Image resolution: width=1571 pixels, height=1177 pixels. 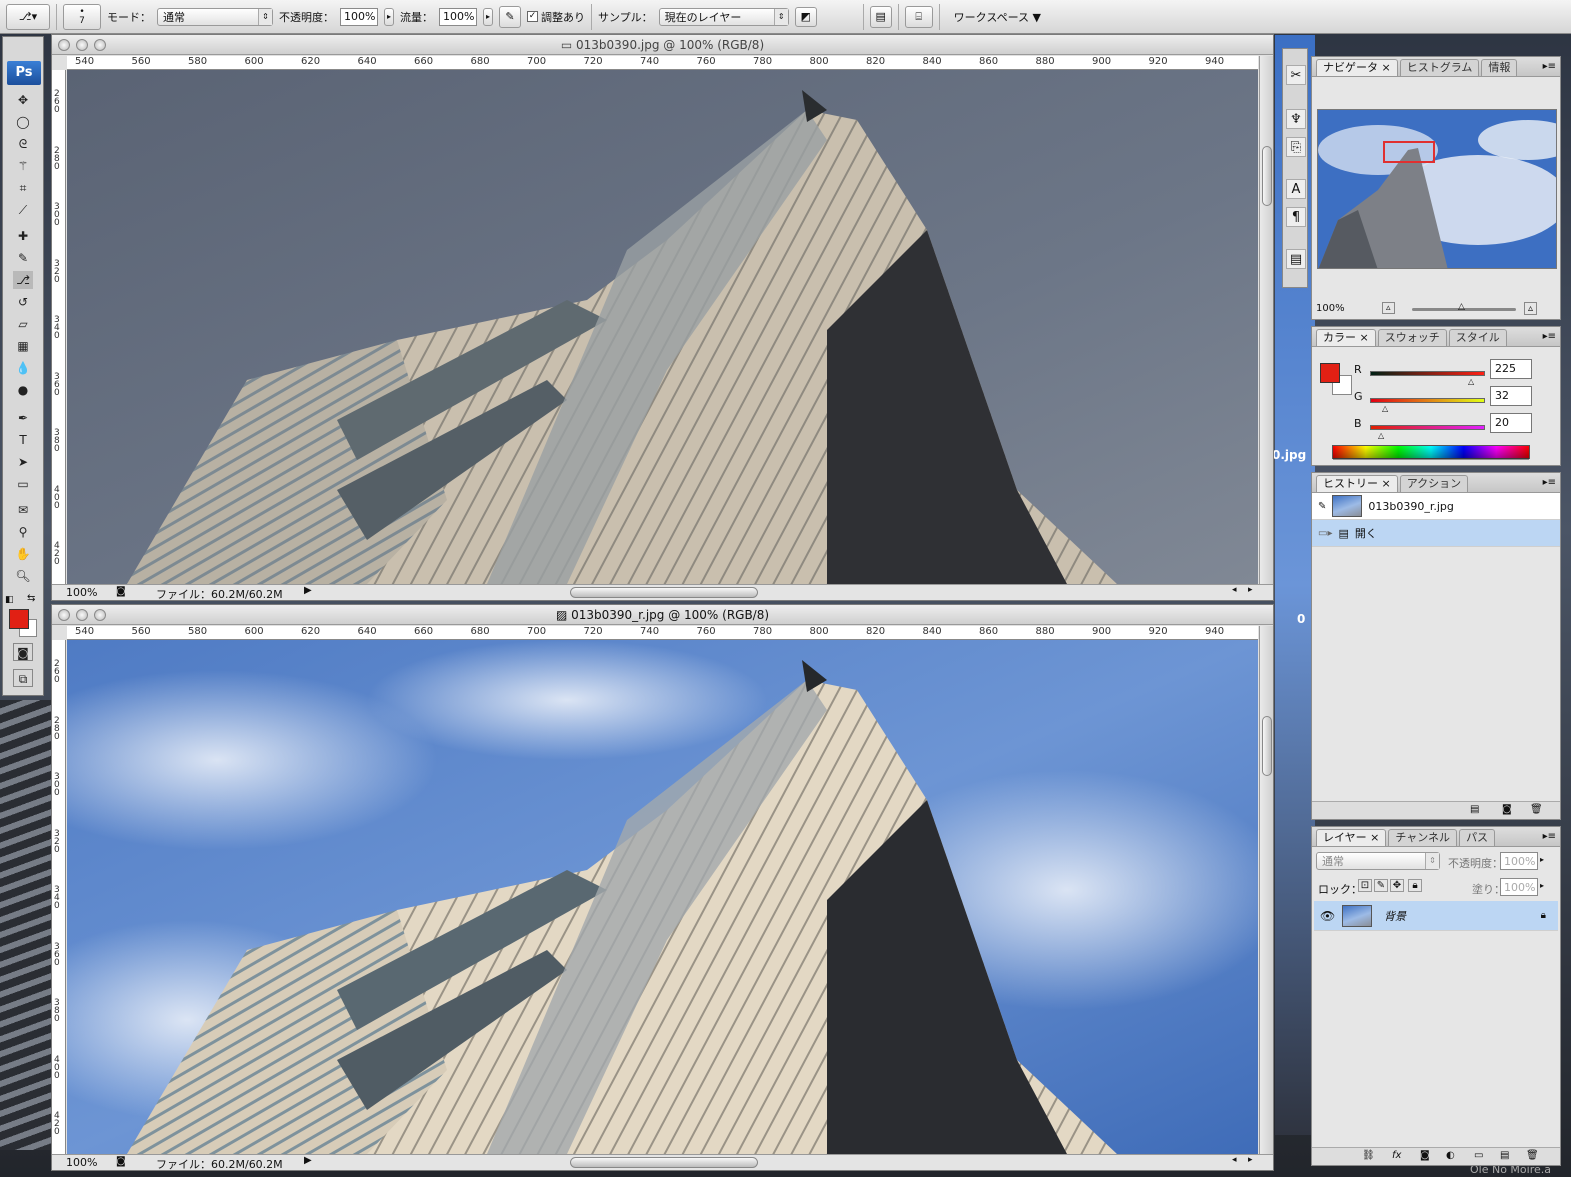 What do you see at coordinates (1511, 423) in the screenshot?
I see `b-value-field: 20` at bounding box center [1511, 423].